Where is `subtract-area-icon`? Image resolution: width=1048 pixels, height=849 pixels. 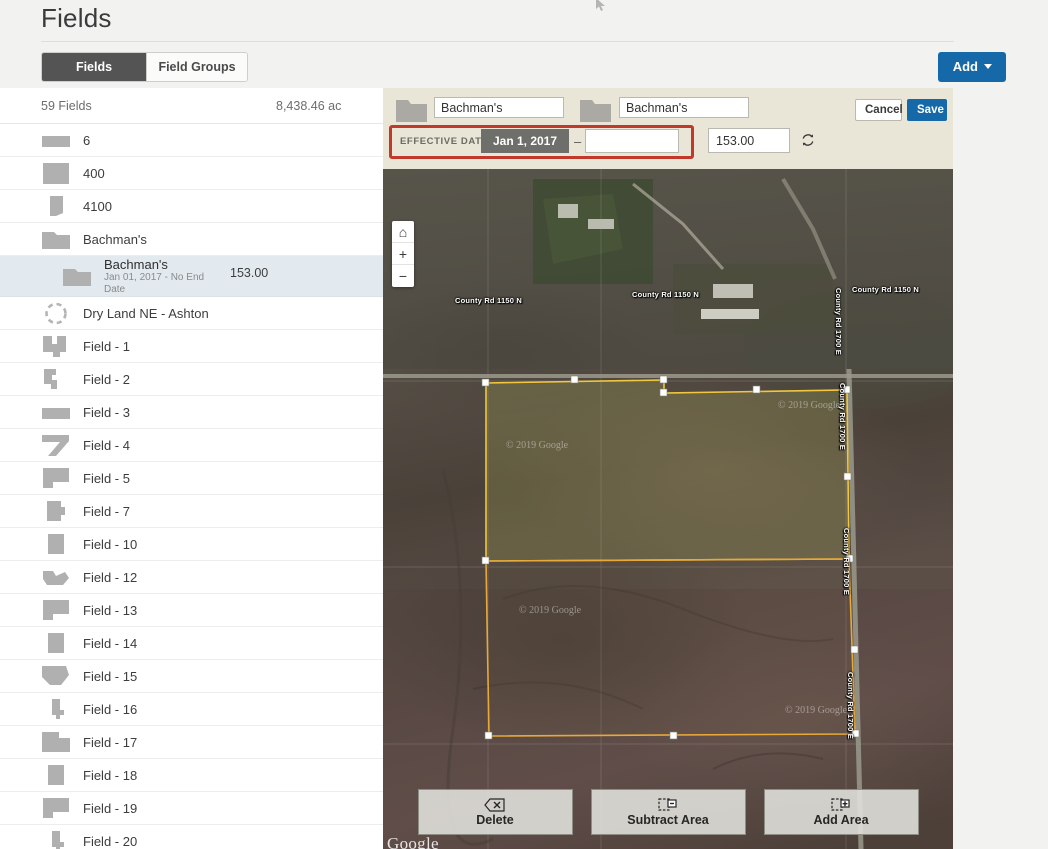 subtract-area-icon is located at coordinates (667, 804).